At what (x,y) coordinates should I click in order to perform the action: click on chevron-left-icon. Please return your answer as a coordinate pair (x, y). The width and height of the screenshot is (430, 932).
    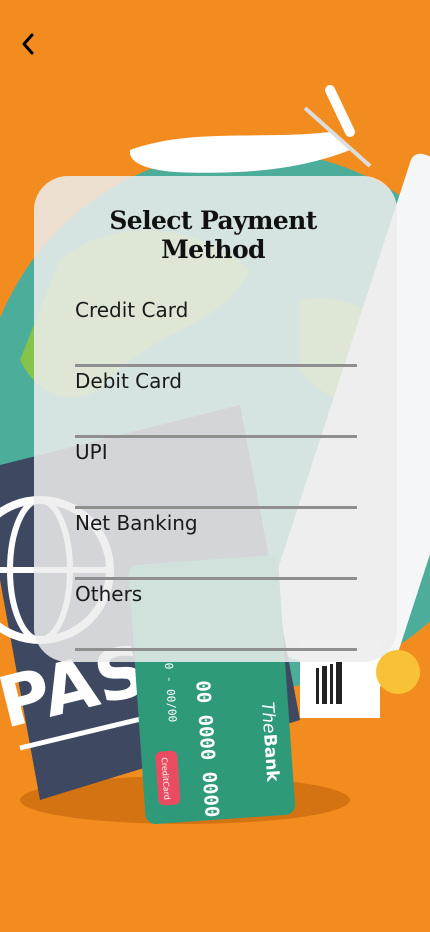
    Looking at the image, I should click on (28, 44).